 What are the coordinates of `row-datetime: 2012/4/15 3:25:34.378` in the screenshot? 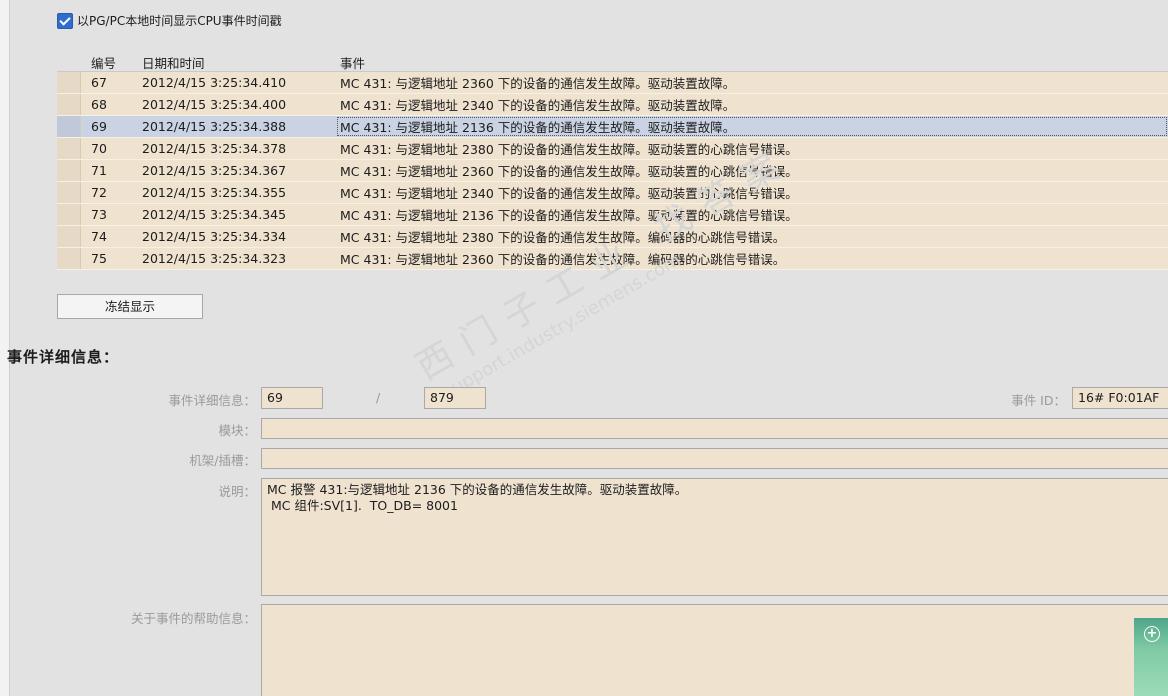 It's located at (214, 148).